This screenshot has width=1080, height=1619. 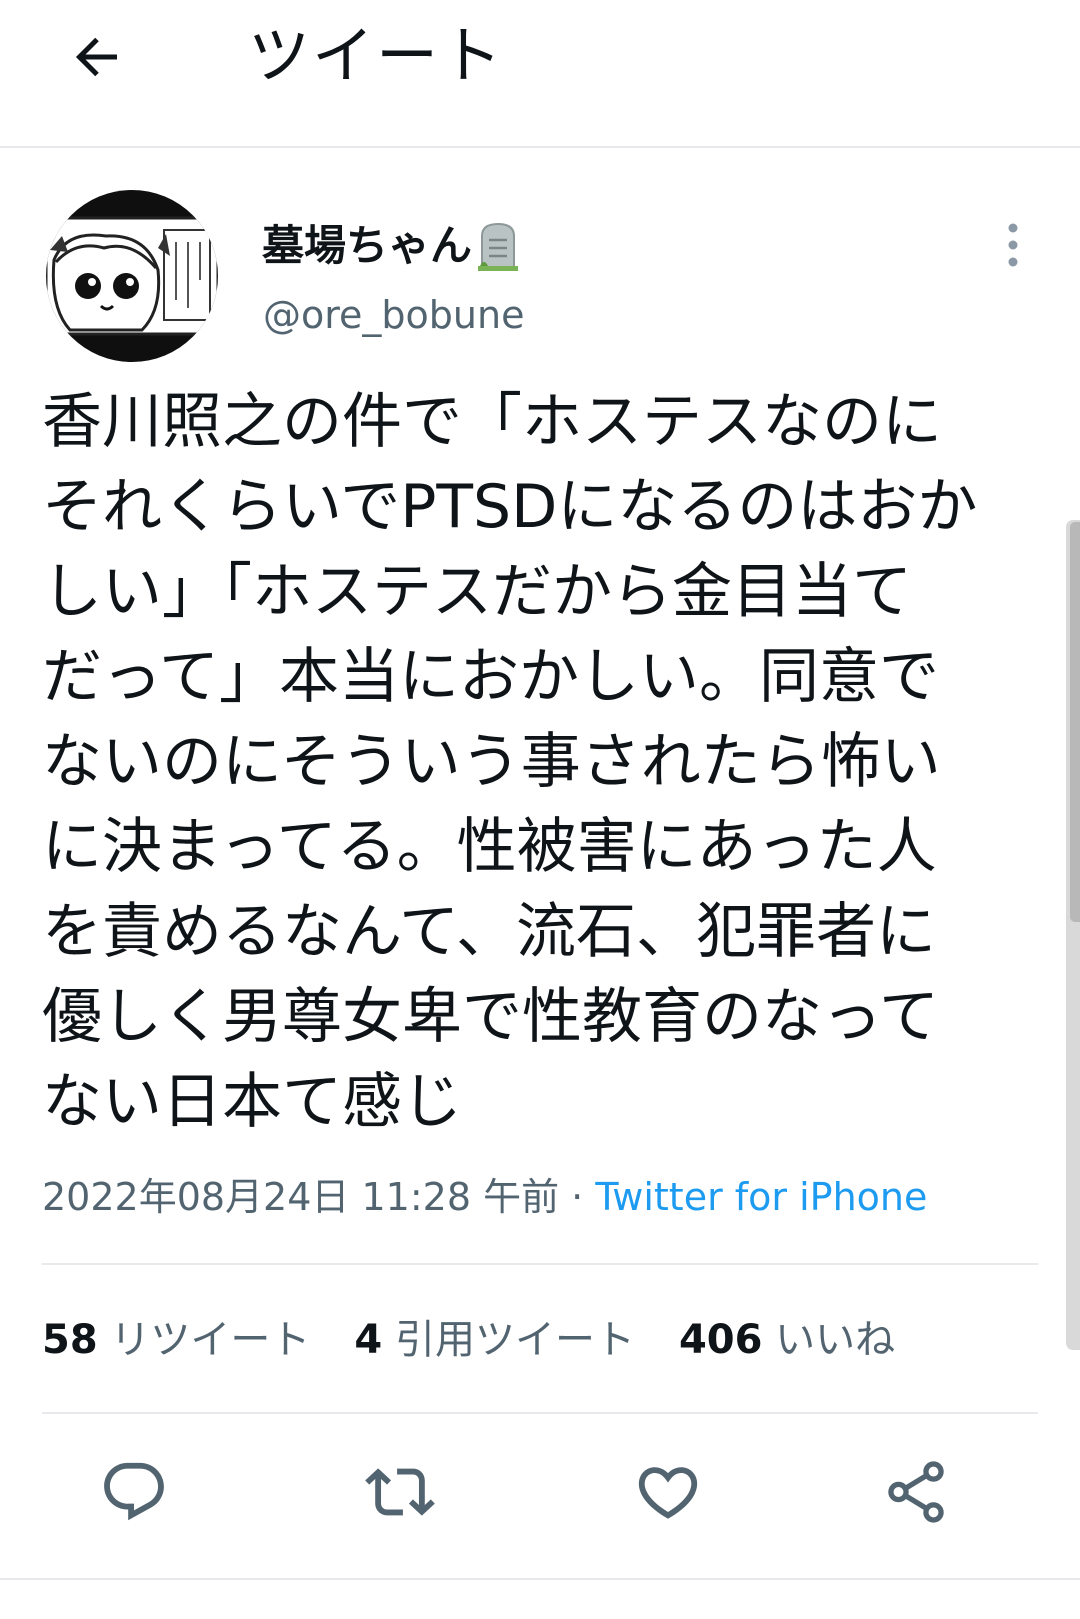 I want to click on like-button, so click(x=668, y=1492).